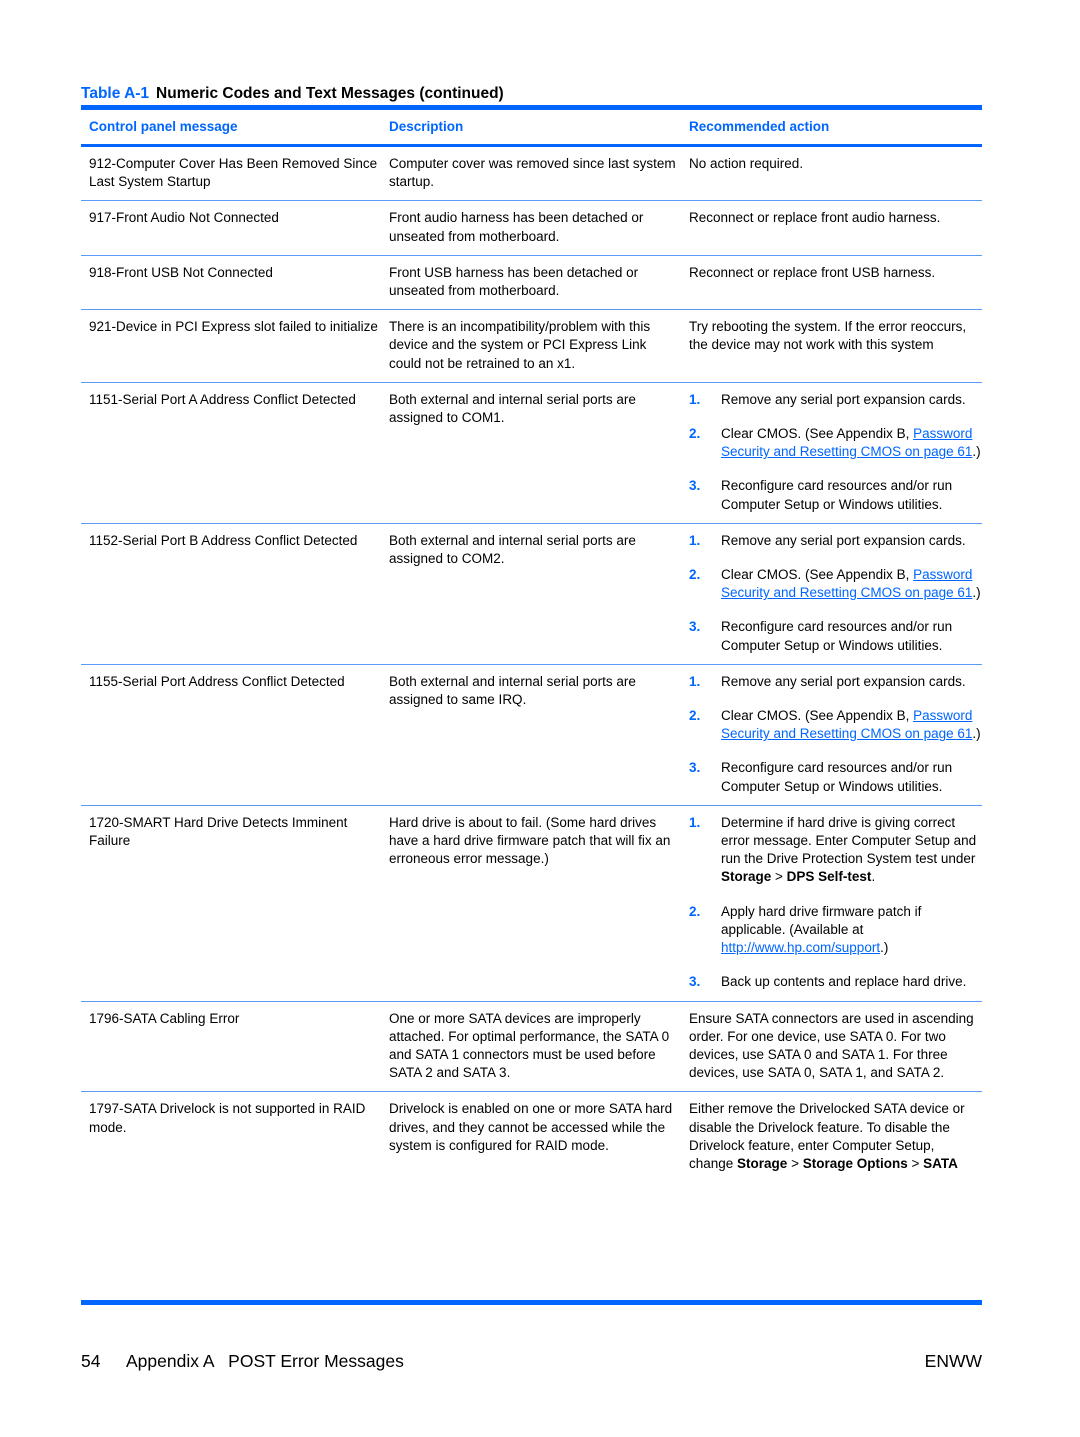 The image size is (1080, 1437). I want to click on table-bottom-rule, so click(531, 1302).